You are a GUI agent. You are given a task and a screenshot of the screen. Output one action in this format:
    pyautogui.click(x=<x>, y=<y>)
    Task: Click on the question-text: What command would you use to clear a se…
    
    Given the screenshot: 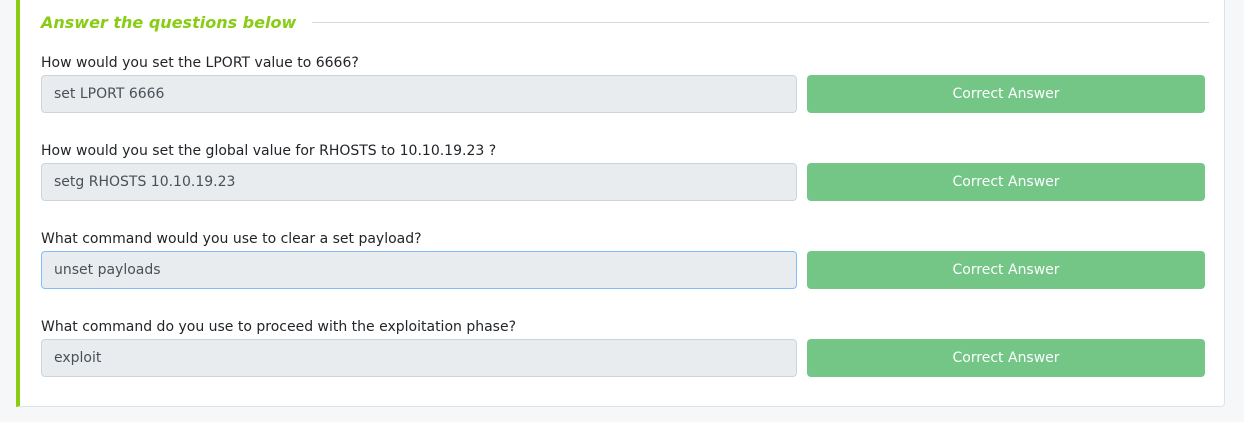 What is the action you would take?
    pyautogui.click(x=231, y=239)
    